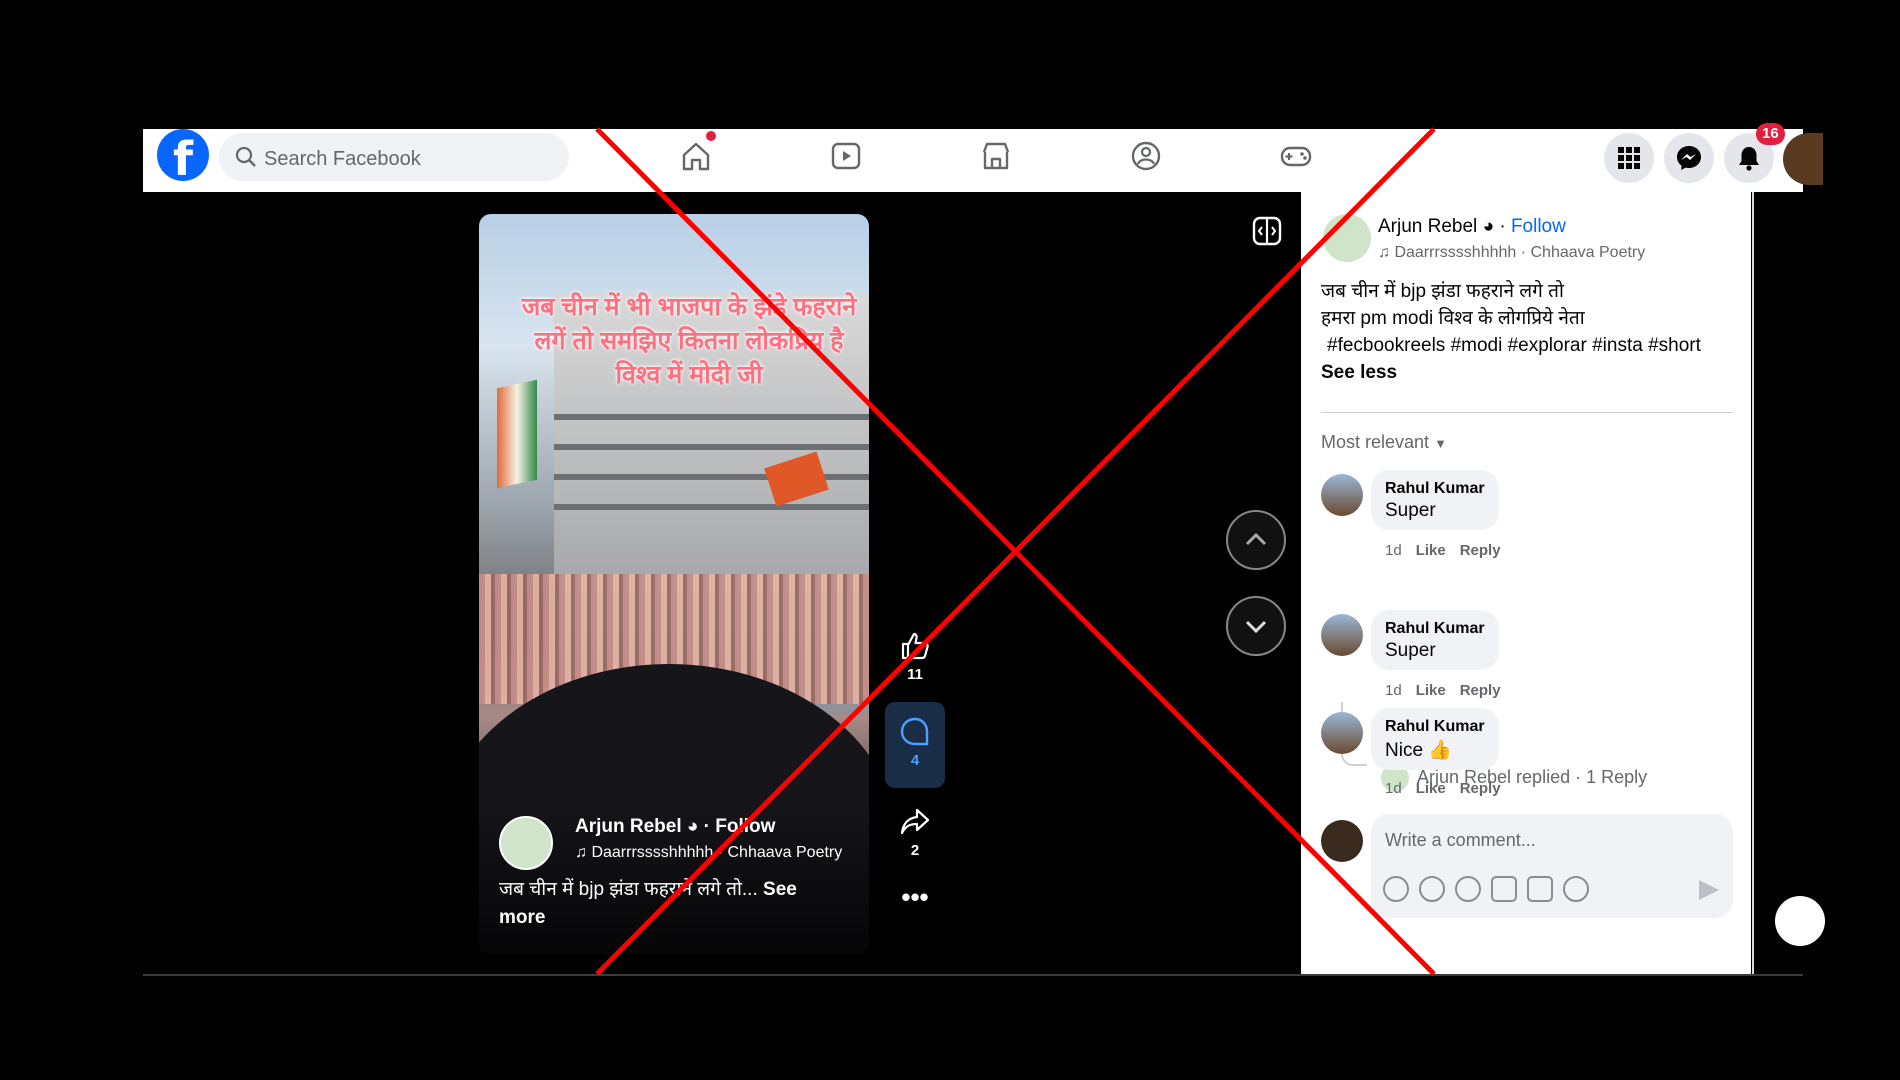  What do you see at coordinates (1453, 318) in the screenshot?
I see `caption-line-2: हमरा pm modi विश्व के लोगप्रिये नेता` at bounding box center [1453, 318].